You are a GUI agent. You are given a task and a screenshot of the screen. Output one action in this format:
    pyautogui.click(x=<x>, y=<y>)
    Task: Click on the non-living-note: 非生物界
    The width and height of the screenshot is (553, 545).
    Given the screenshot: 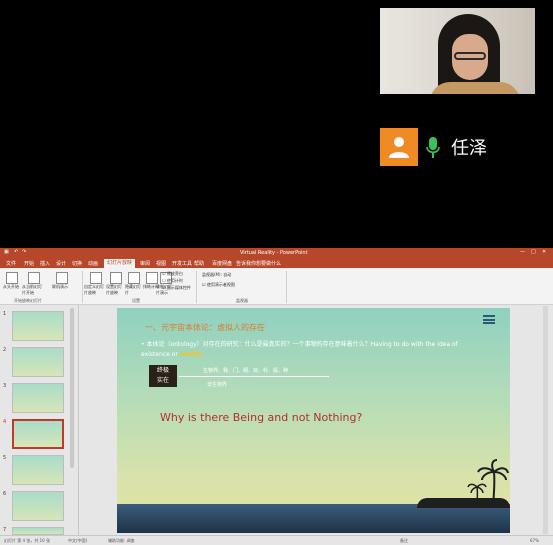 What is the action you would take?
    pyautogui.click(x=217, y=385)
    